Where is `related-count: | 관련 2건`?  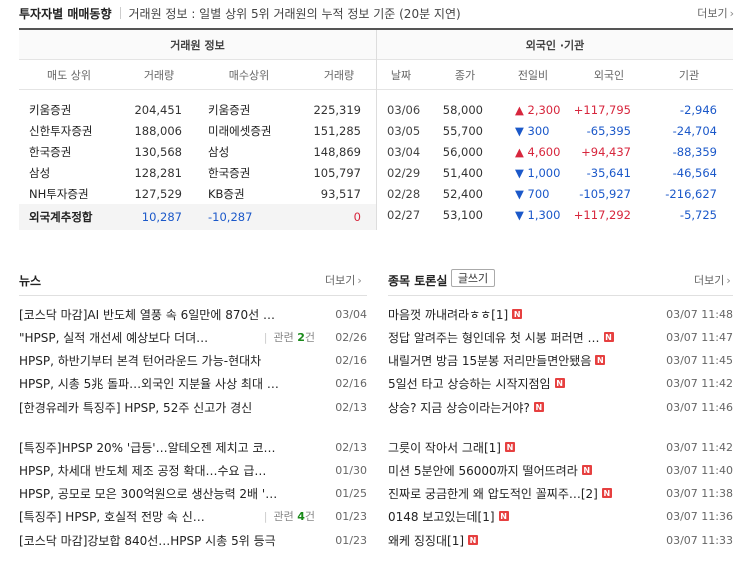 related-count: | 관련 2건 is located at coordinates (289, 337).